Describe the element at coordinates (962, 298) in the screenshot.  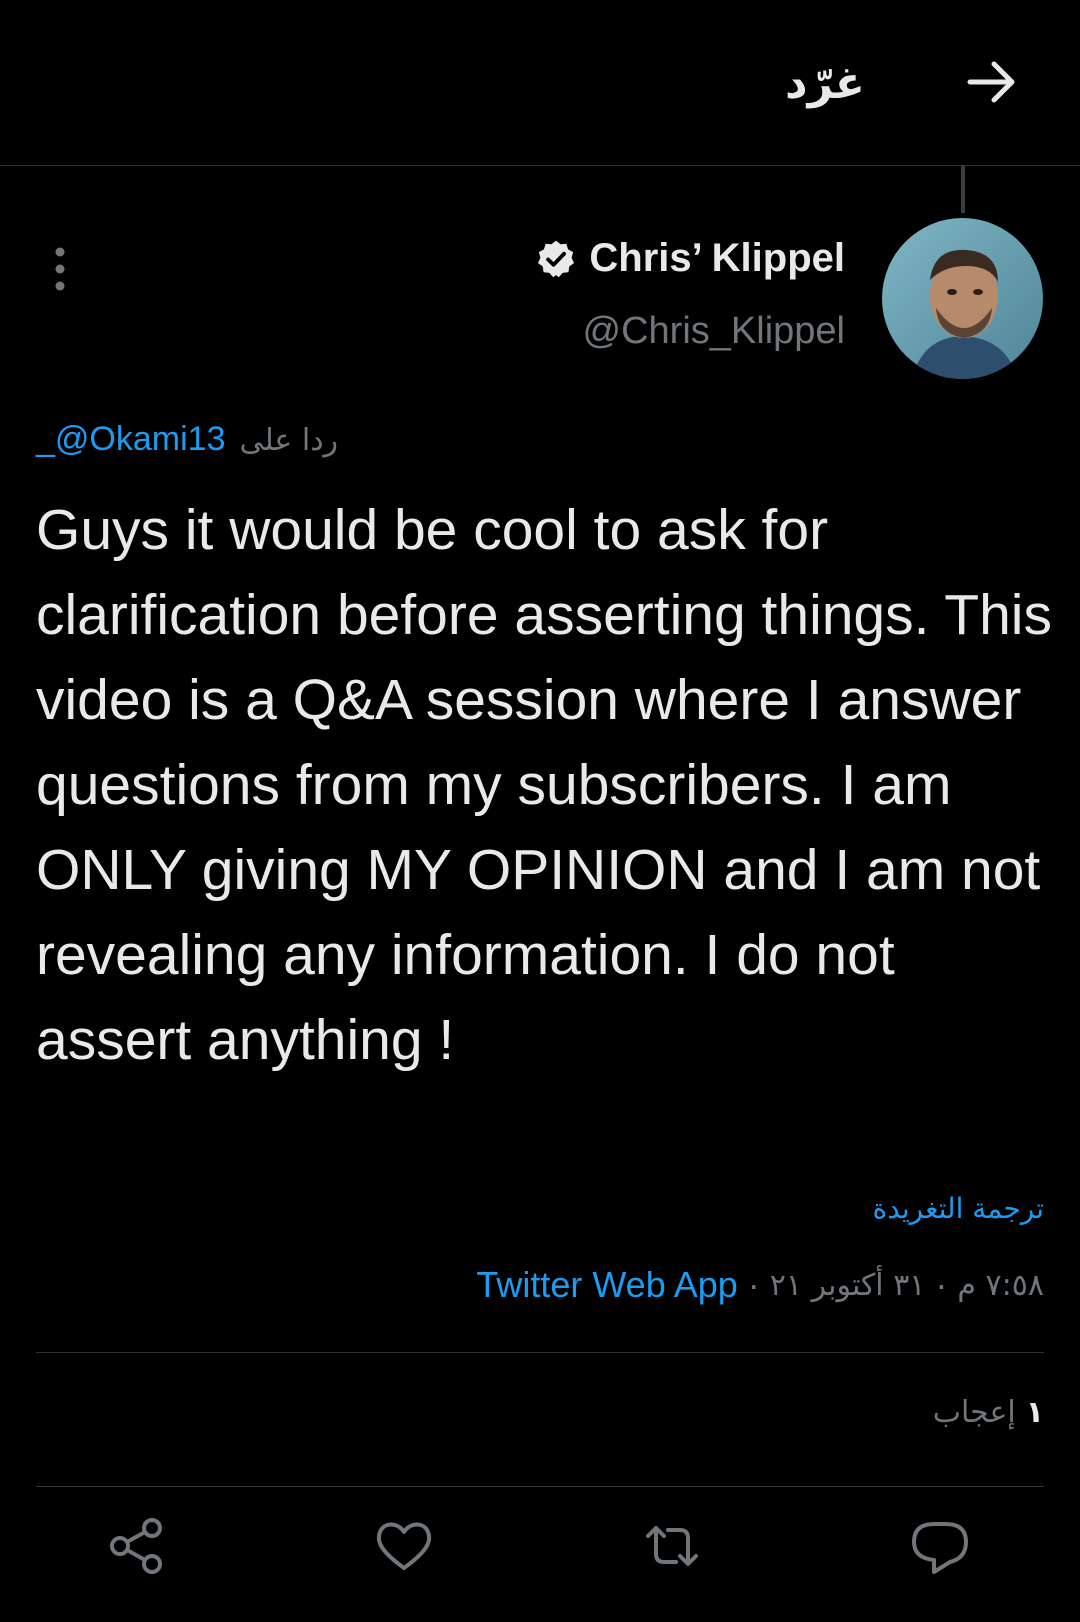
I see `avatar` at that location.